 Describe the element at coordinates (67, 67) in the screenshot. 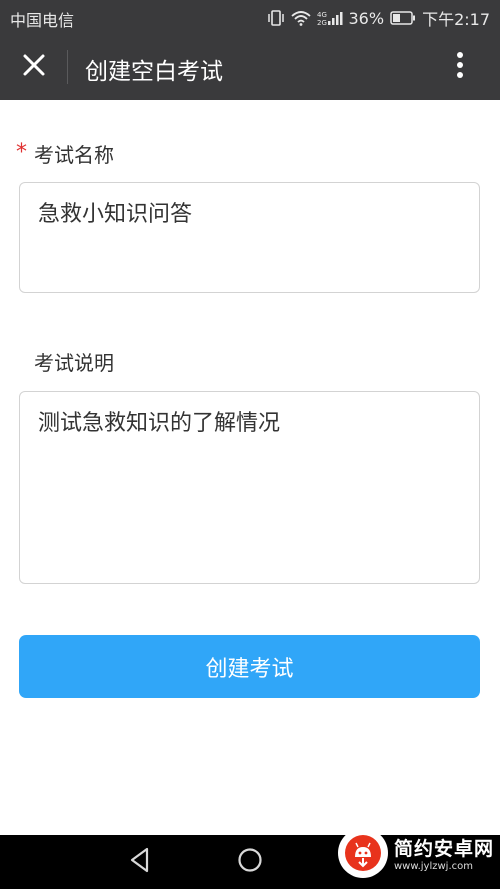

I see `title-divider` at that location.